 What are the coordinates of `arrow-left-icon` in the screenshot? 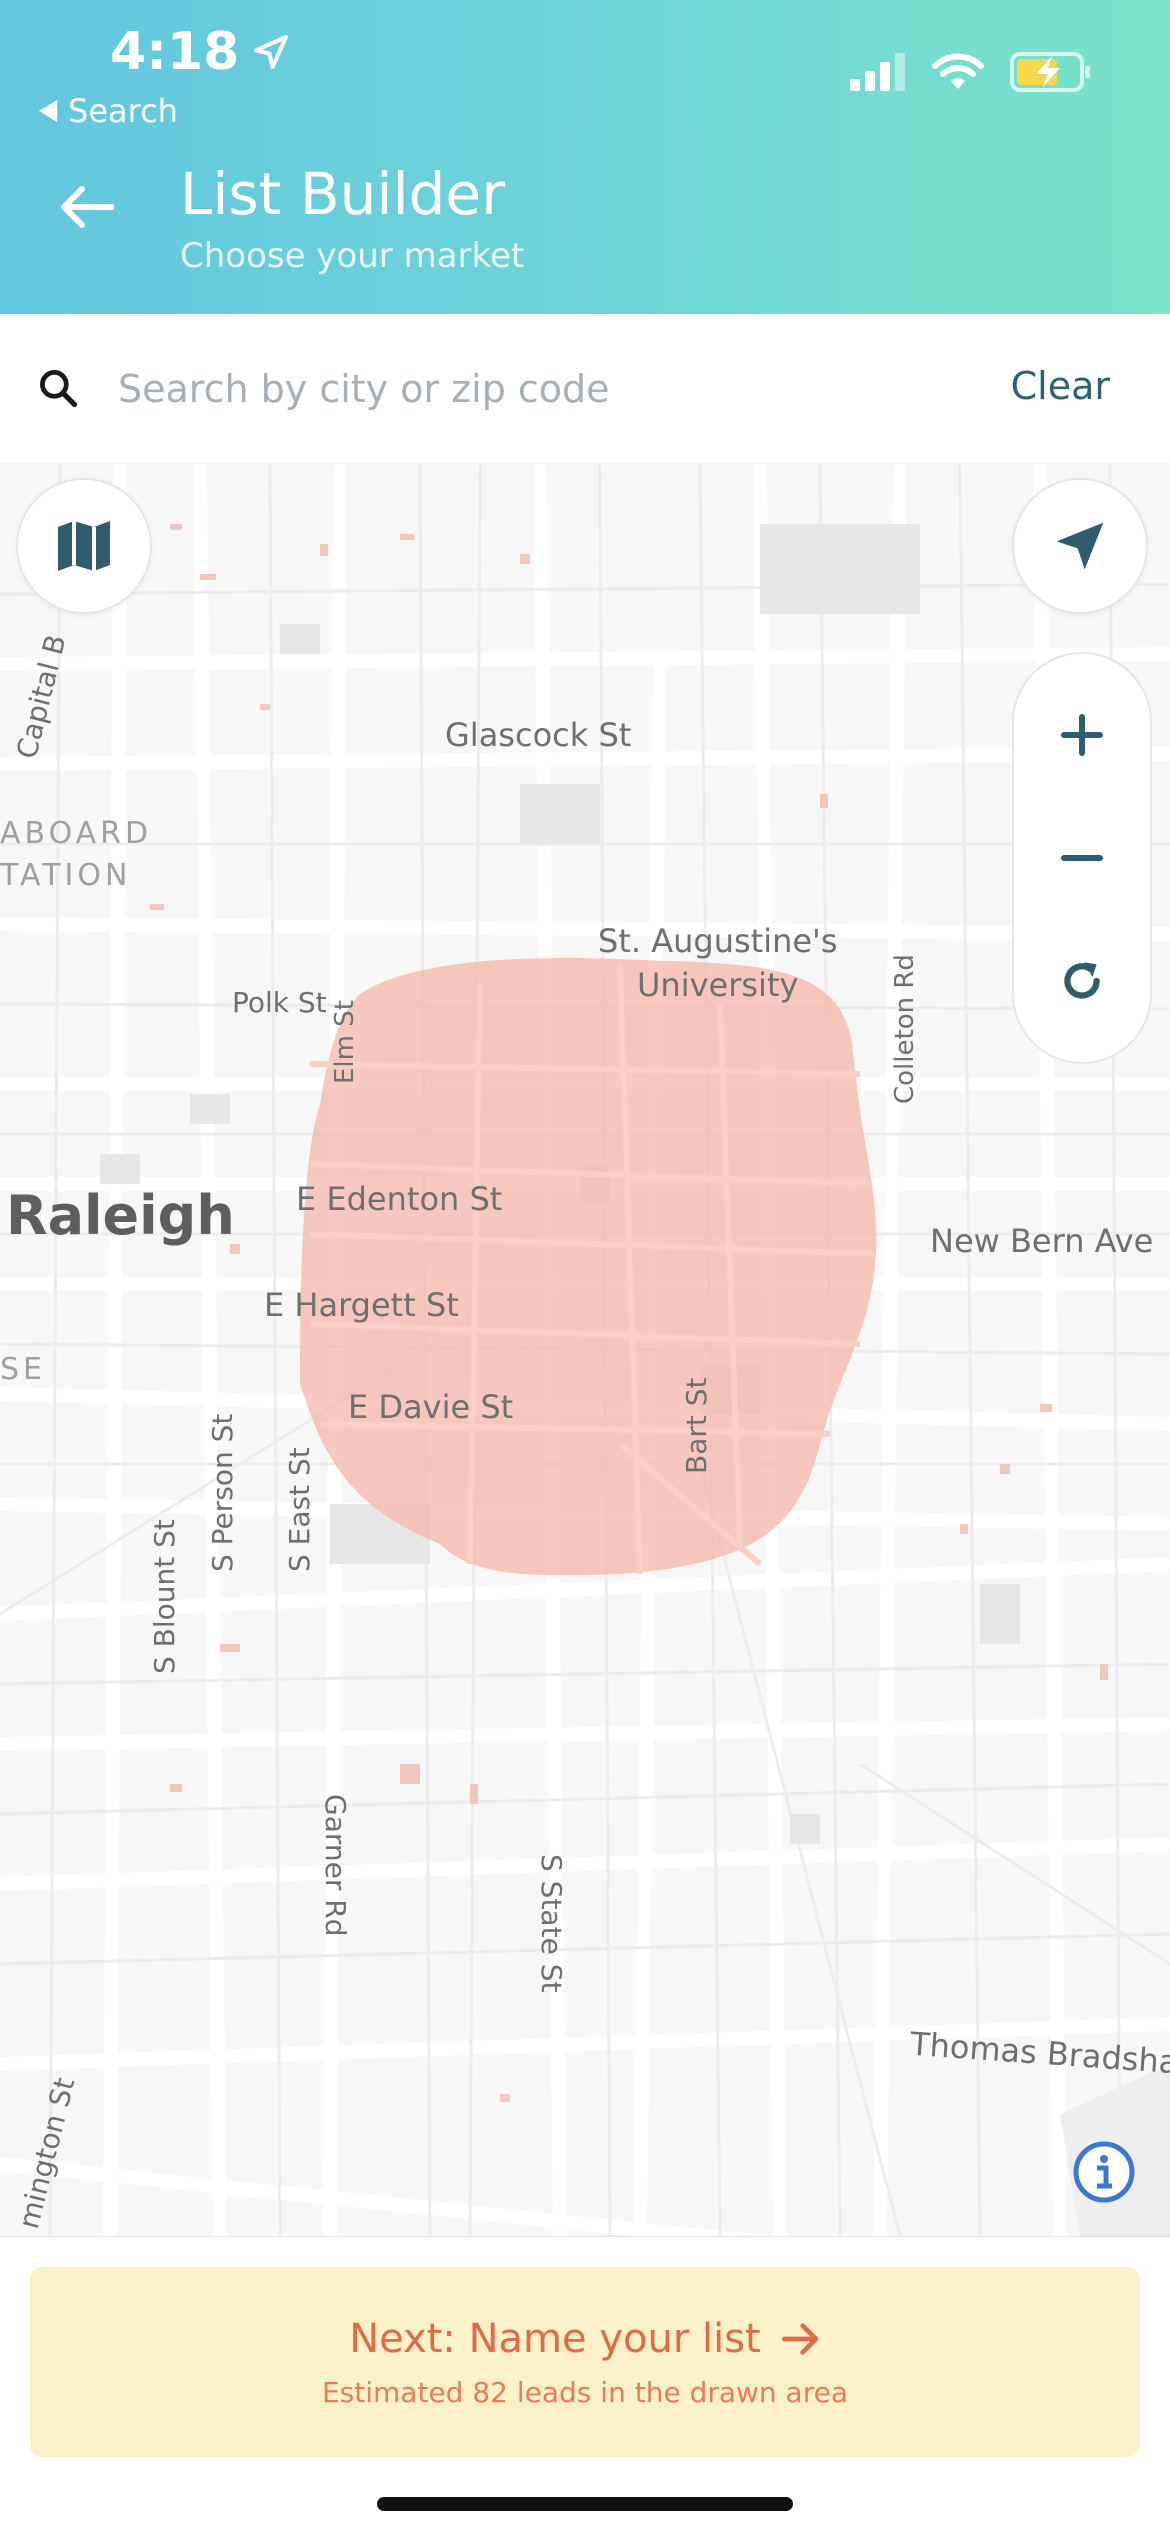 It's located at (88, 207).